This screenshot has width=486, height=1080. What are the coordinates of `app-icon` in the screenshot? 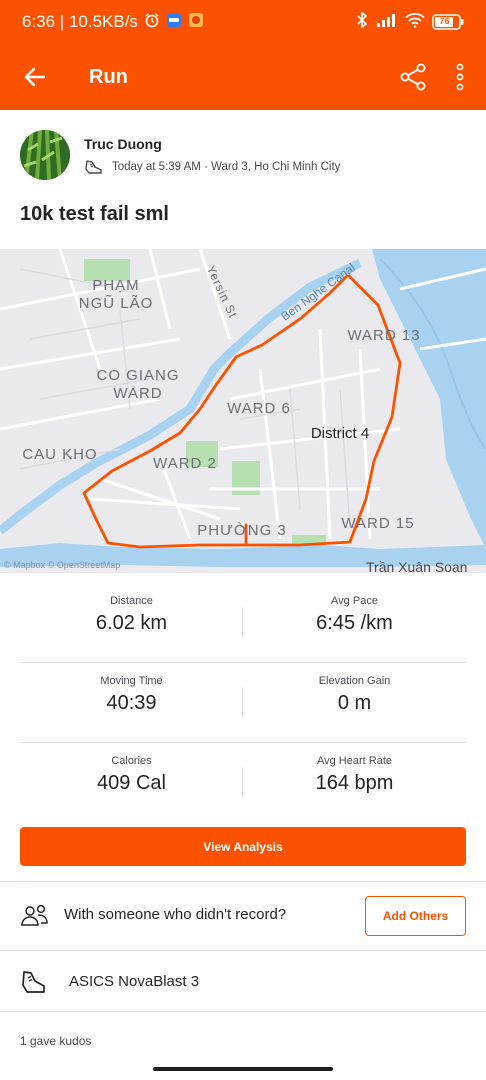 It's located at (196, 22).